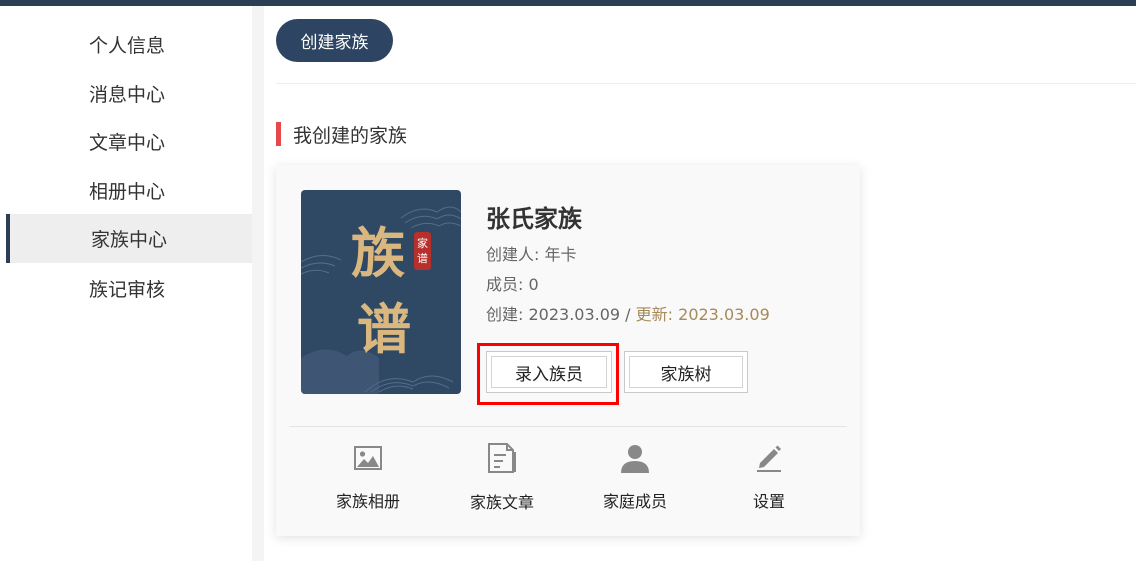 The image size is (1136, 561). Describe the element at coordinates (635, 457) in the screenshot. I see `user-icon` at that location.